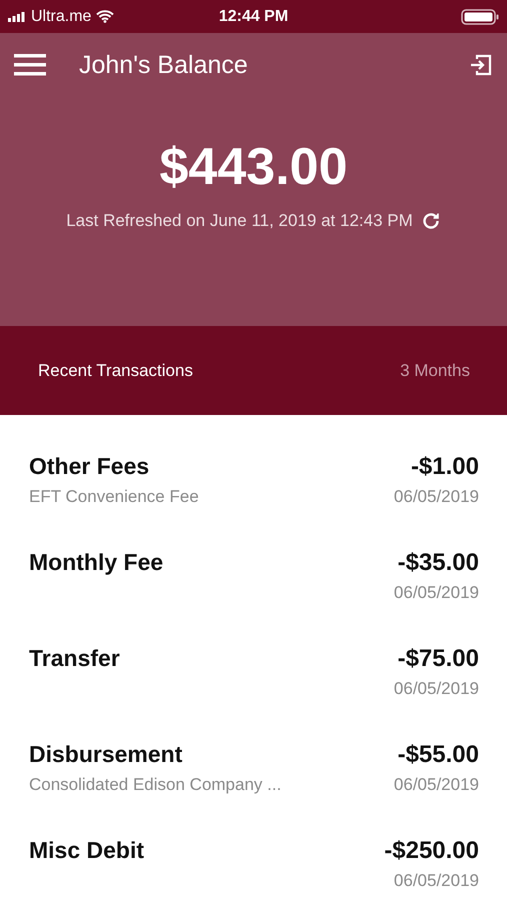 This screenshot has height=900, width=507. Describe the element at coordinates (438, 563) in the screenshot. I see `transaction-amount: -$35.00` at that location.